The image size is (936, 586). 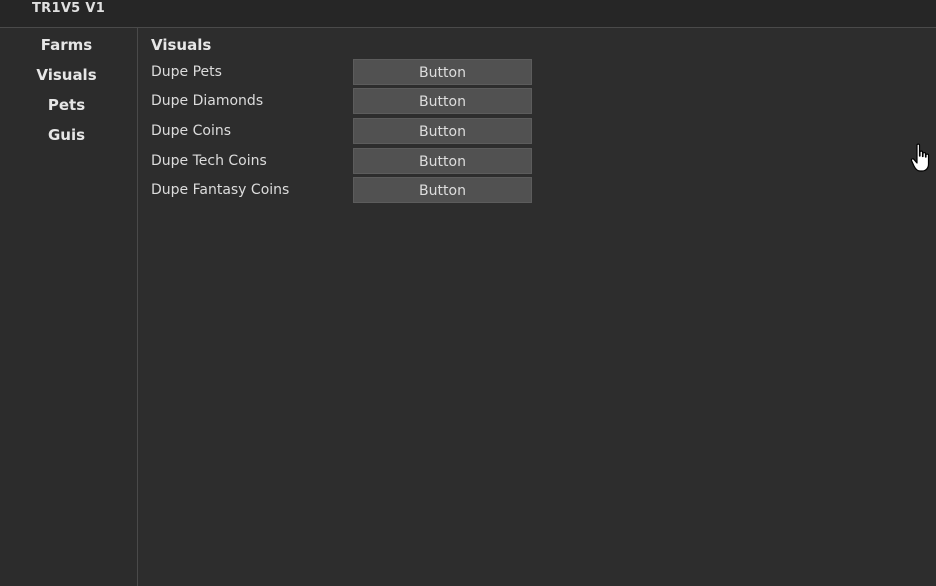 What do you see at coordinates (207, 101) in the screenshot?
I see `row-label-dupe-diamonds: Dupe Diamonds` at bounding box center [207, 101].